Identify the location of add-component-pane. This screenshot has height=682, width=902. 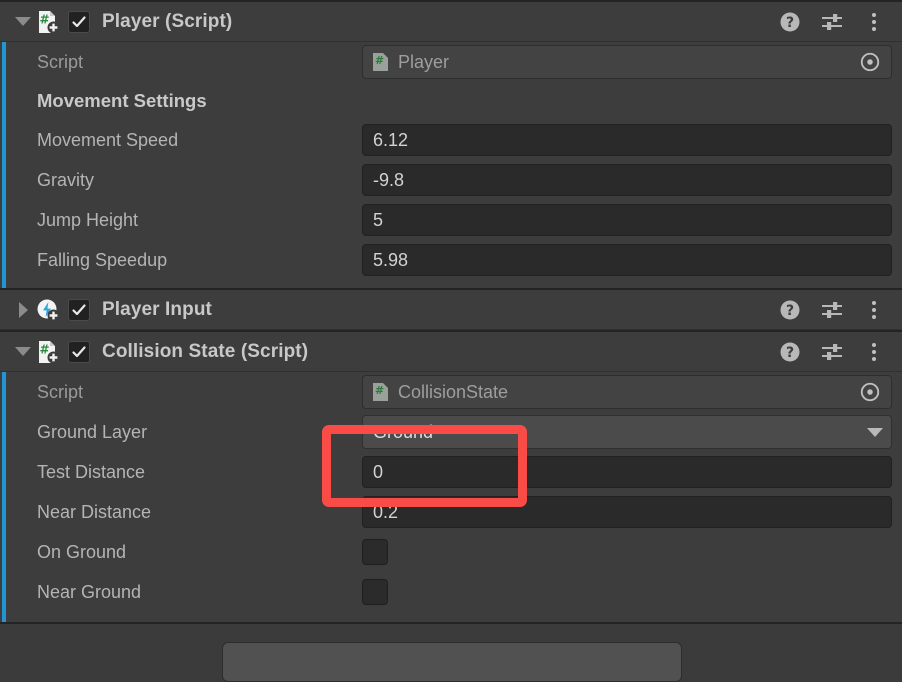
(451, 653).